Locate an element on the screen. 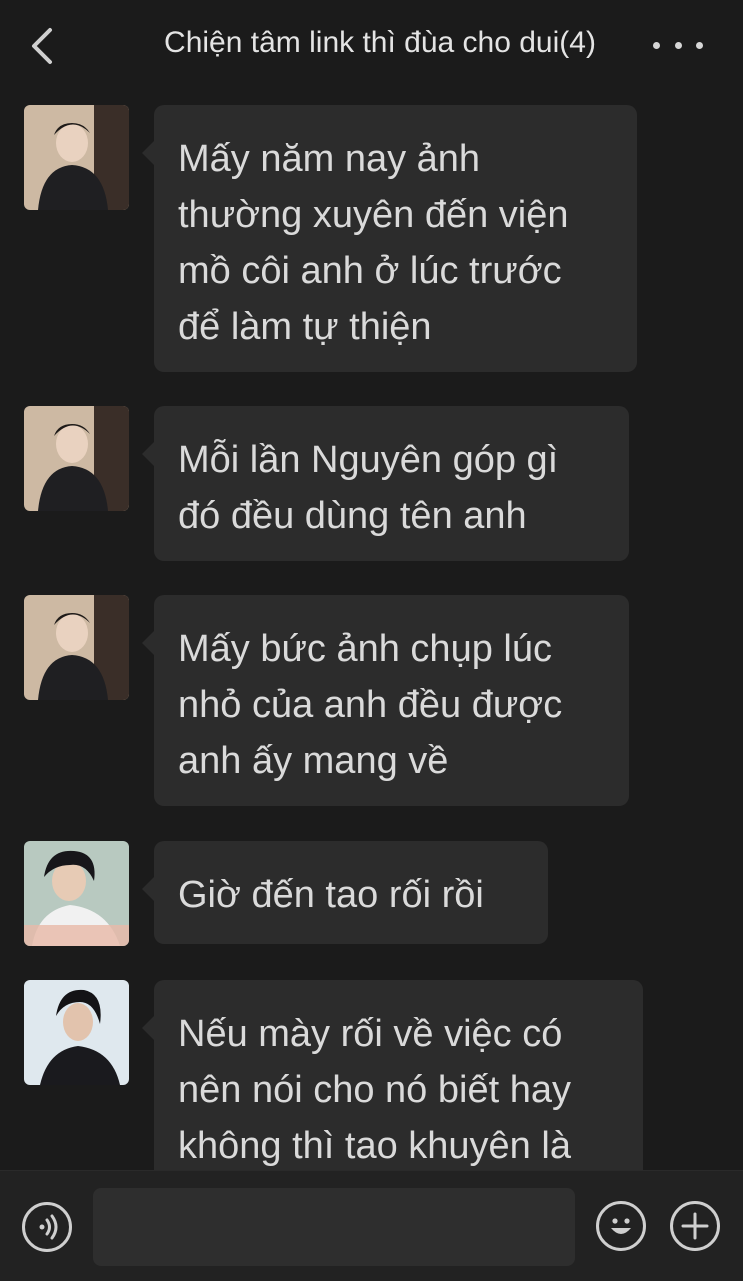  chevron-left-icon is located at coordinates (42, 46).